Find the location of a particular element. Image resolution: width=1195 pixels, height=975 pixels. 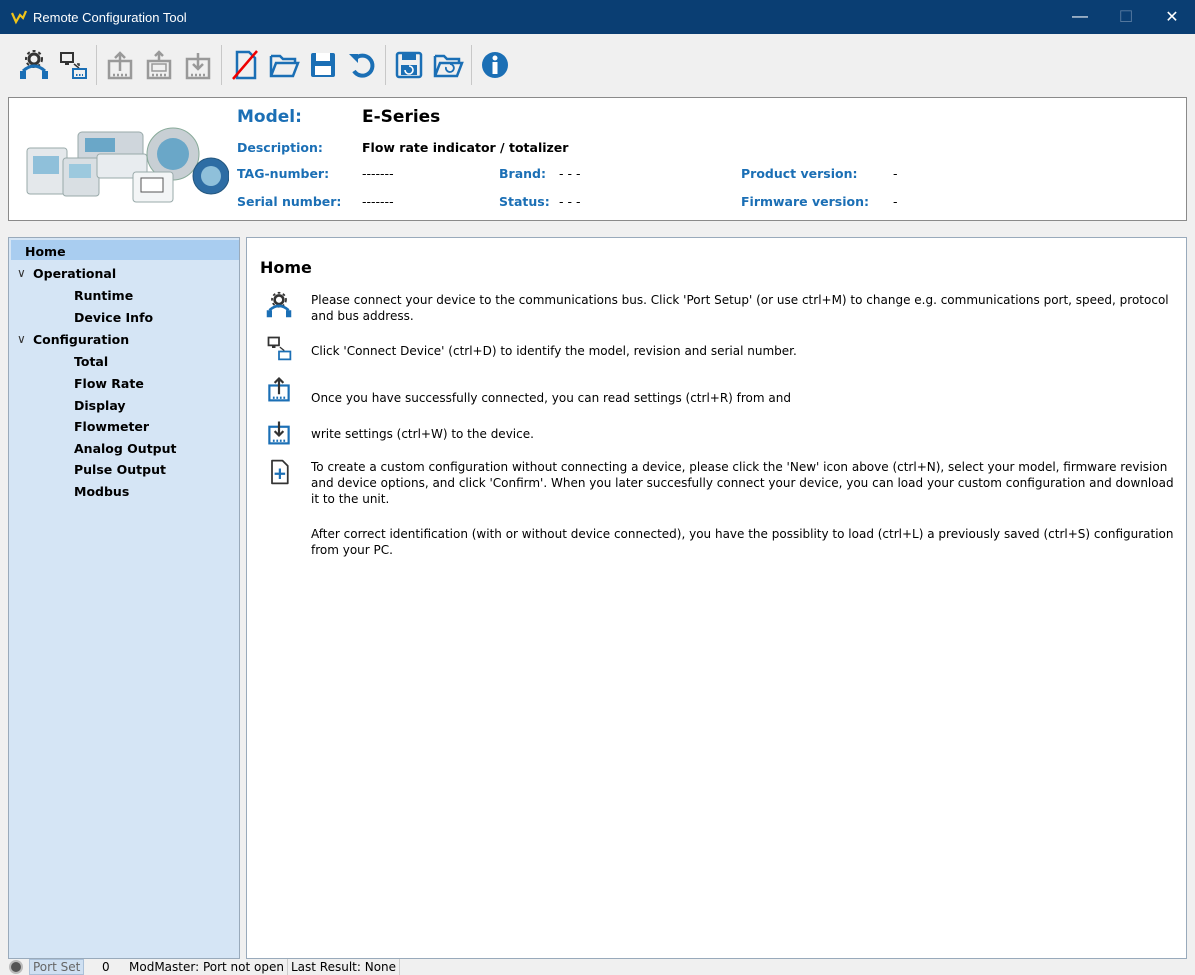

tree-item-device-info: Device Info is located at coordinates (113, 317).